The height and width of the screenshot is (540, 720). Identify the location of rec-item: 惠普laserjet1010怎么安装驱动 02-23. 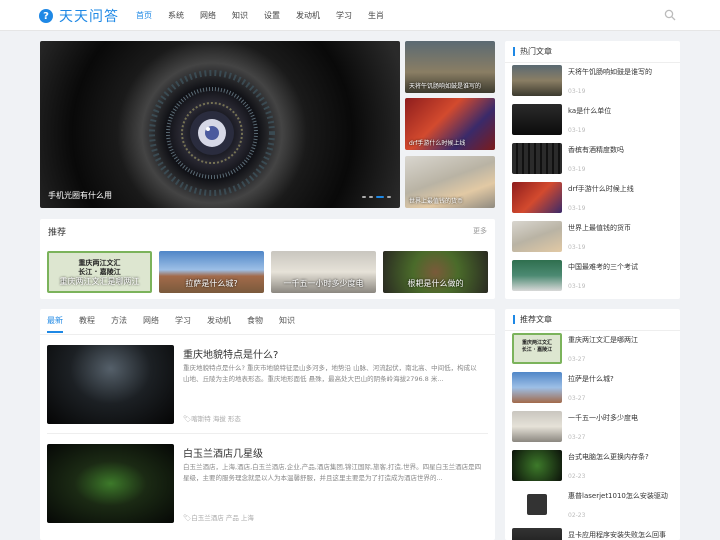
(594, 505).